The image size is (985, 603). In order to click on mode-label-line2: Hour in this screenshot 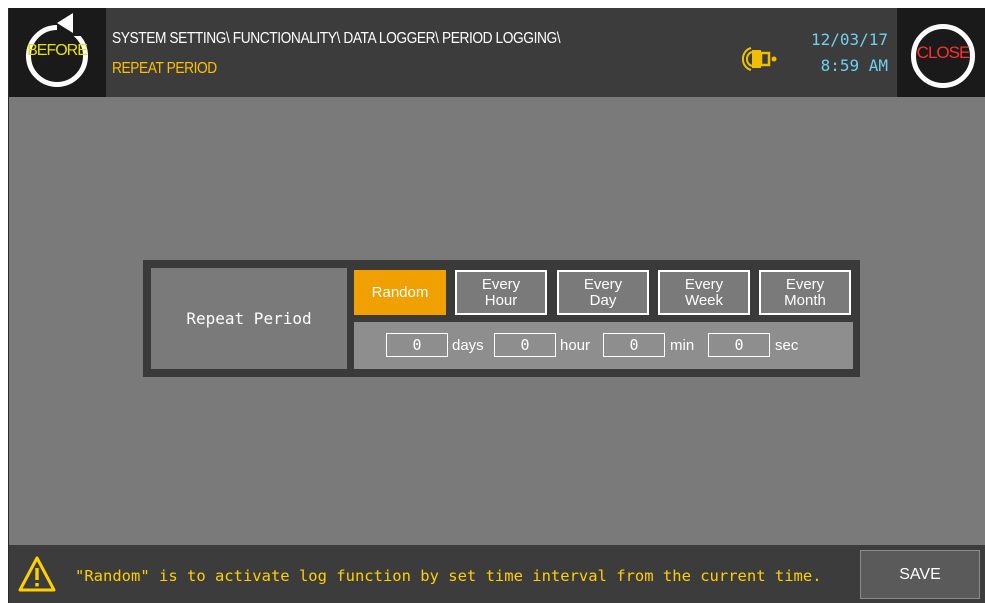, I will do `click(501, 300)`.